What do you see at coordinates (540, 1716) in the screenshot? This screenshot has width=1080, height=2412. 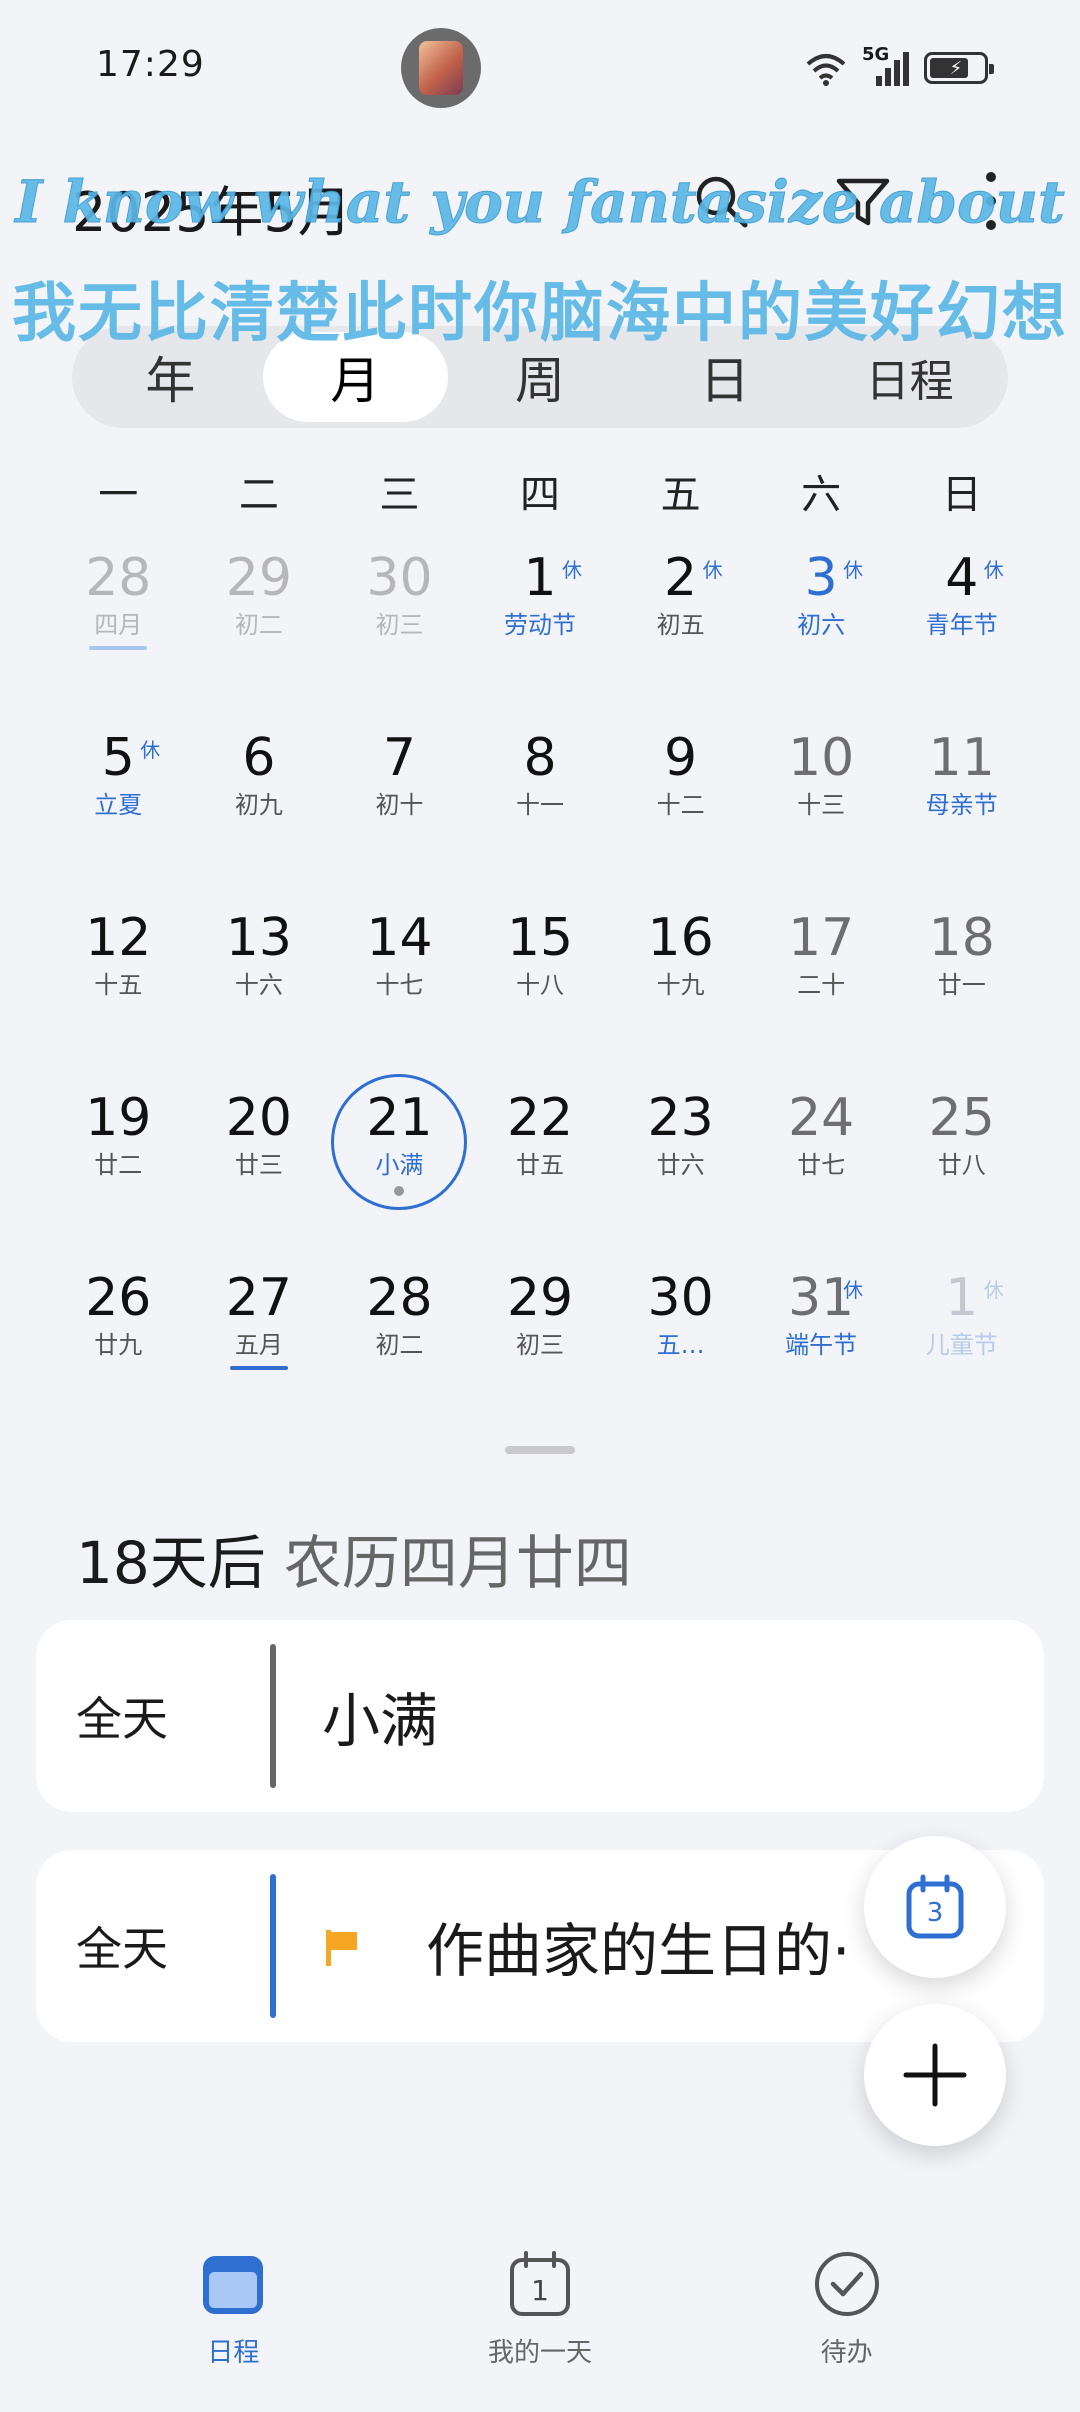 I see `event-card: 全天 小满` at bounding box center [540, 1716].